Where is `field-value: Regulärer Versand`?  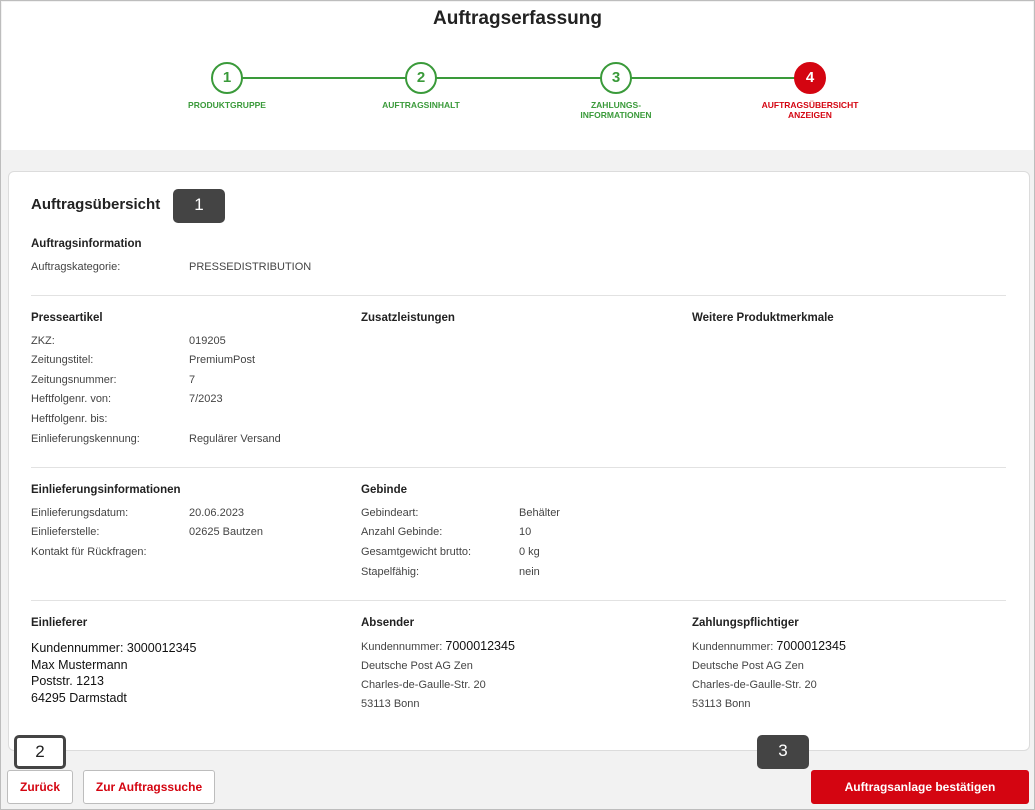
field-value: Regulärer Versand is located at coordinates (235, 439).